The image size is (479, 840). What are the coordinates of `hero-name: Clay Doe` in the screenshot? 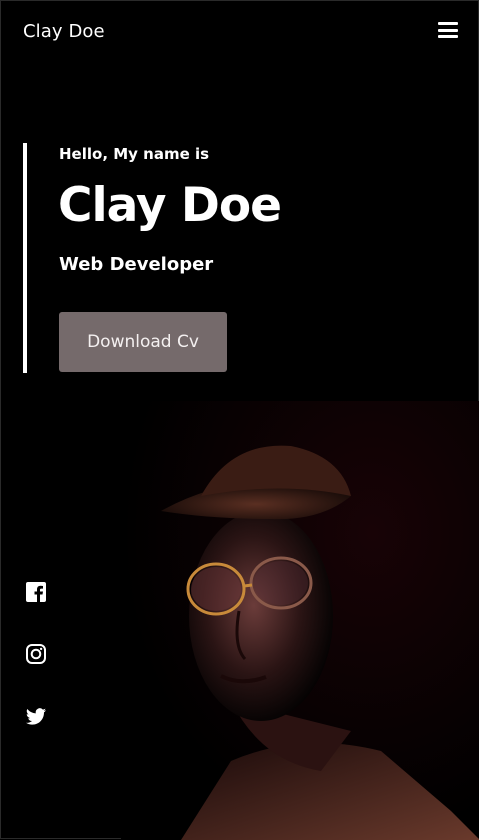 It's located at (170, 205).